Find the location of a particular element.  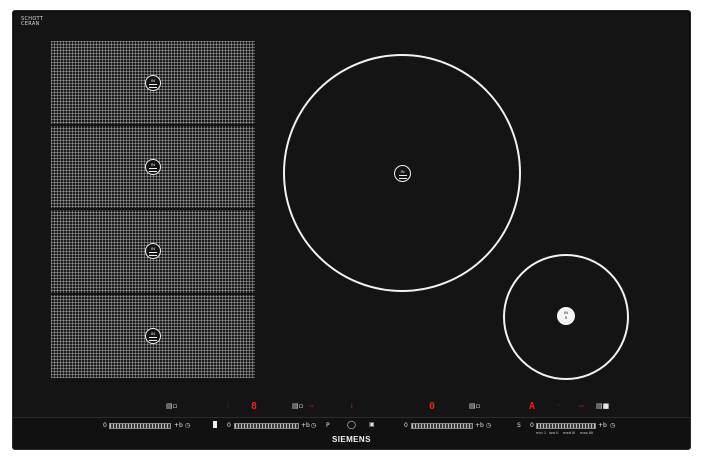

slider-1-min-label: 0 is located at coordinates (105, 425).